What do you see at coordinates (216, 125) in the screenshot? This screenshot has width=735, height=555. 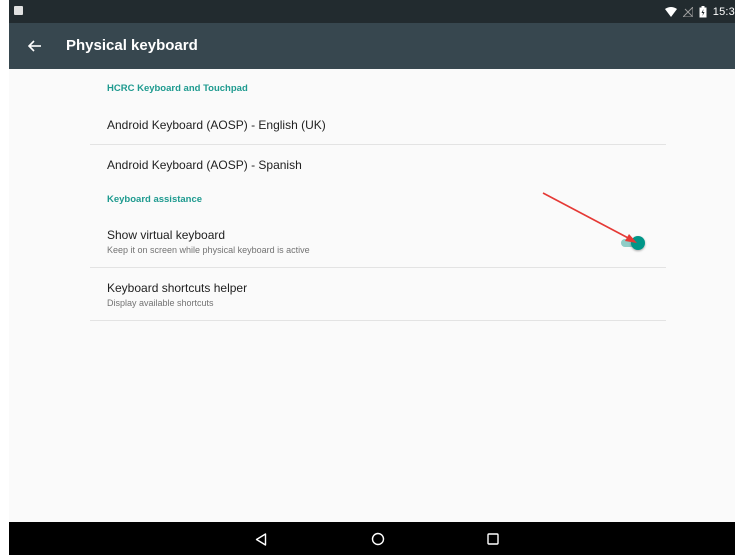 I see `pref-item-title: Android Keyboard (AOSP) - English (UK)` at bounding box center [216, 125].